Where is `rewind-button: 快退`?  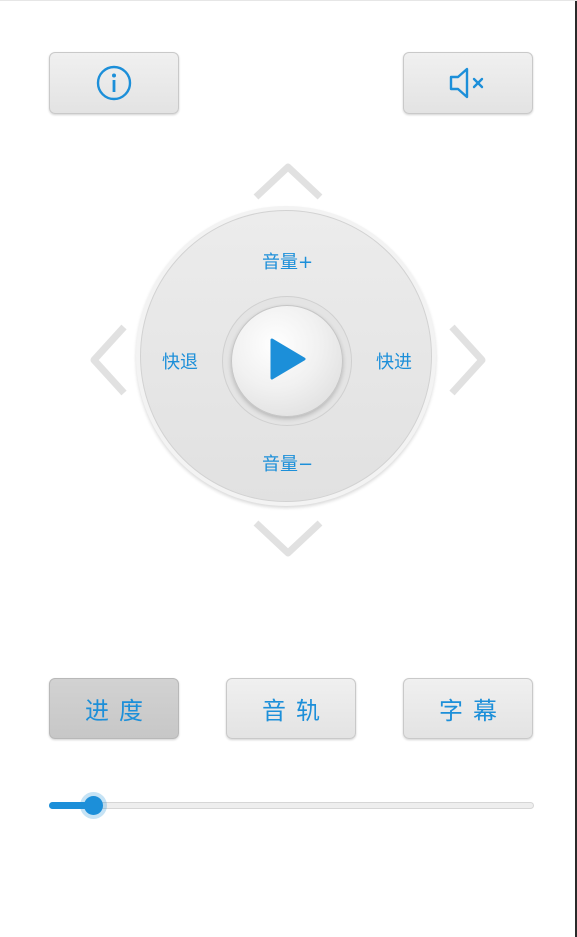
rewind-button: 快退 is located at coordinates (180, 361).